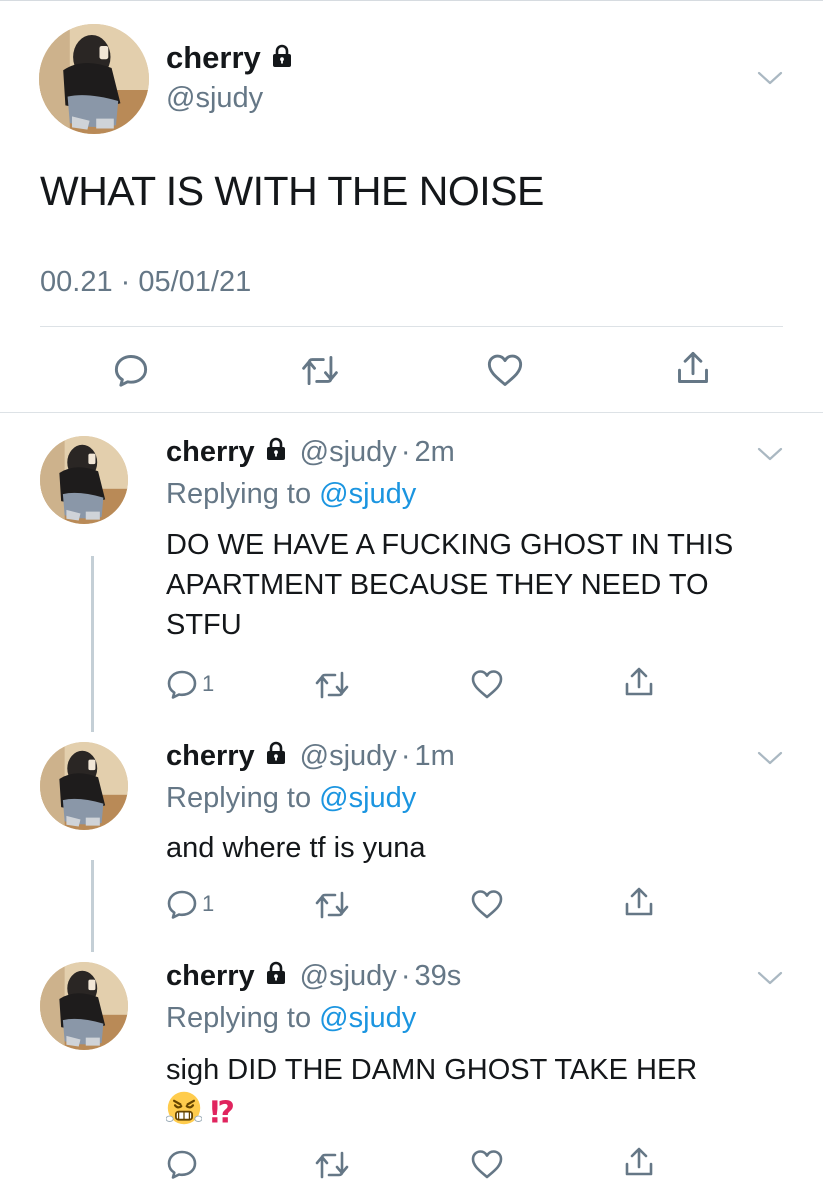 The height and width of the screenshot is (1200, 823). Describe the element at coordinates (434, 756) in the screenshot. I see `reply-time: 1m` at that location.